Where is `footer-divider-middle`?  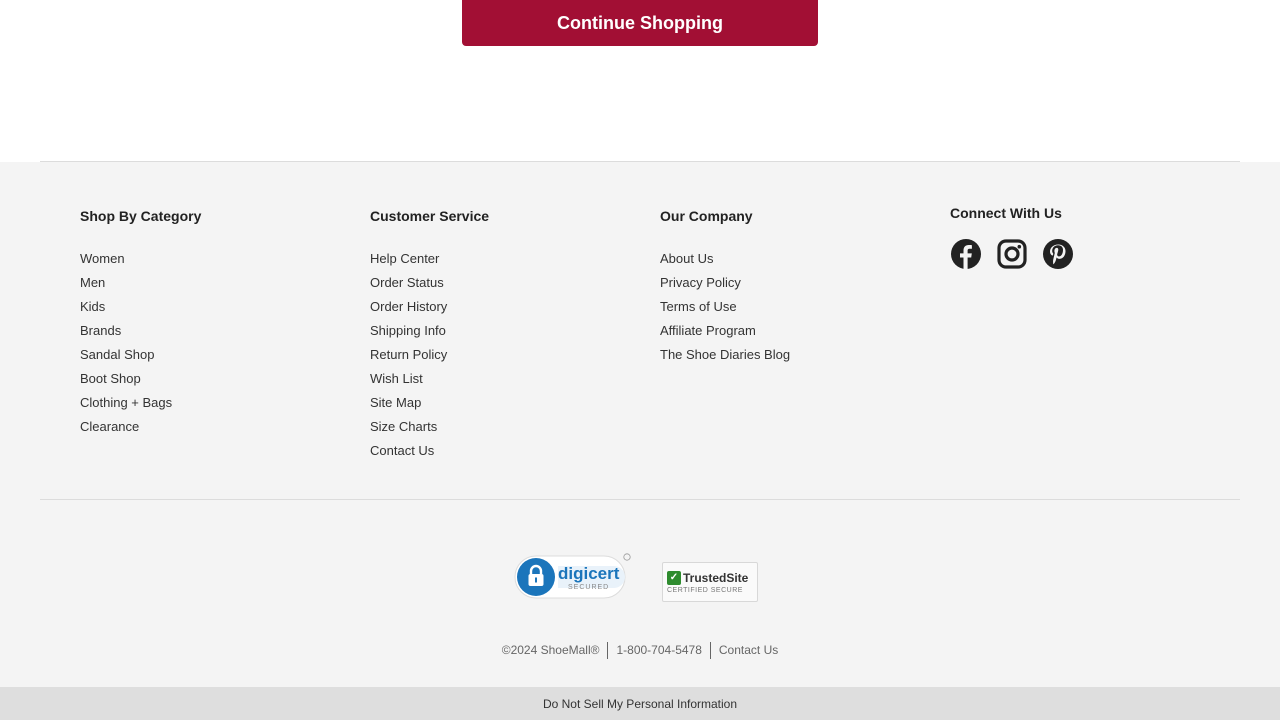 footer-divider-middle is located at coordinates (640, 499).